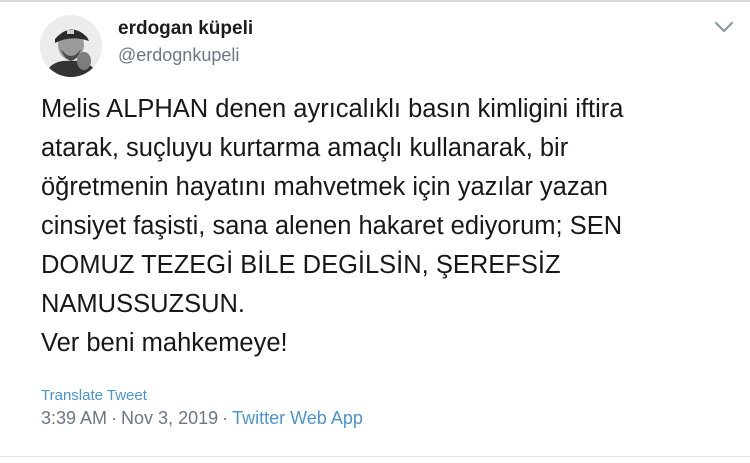  What do you see at coordinates (724, 27) in the screenshot?
I see `chevron-down-icon` at bounding box center [724, 27].